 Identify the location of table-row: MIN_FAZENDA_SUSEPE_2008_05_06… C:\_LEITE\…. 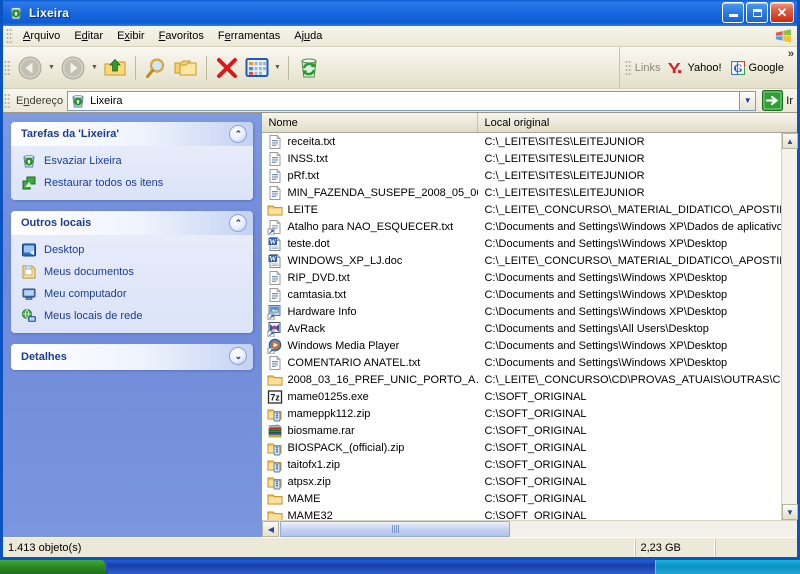
(529, 192).